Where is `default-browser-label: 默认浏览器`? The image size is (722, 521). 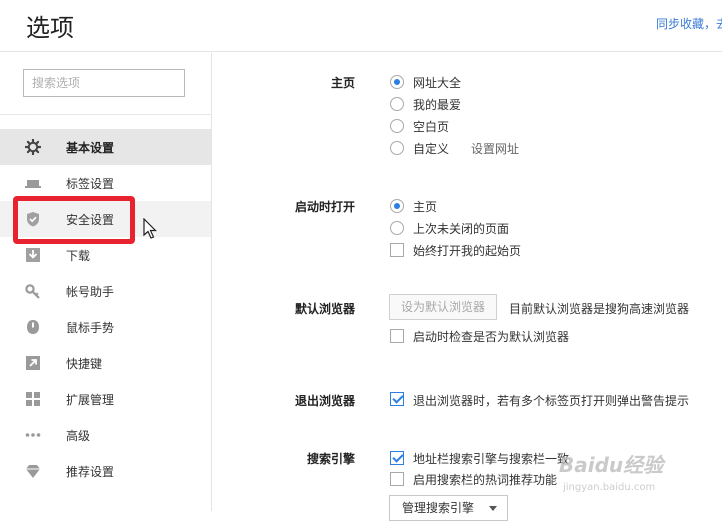 default-browser-label: 默认浏览器 is located at coordinates (325, 309).